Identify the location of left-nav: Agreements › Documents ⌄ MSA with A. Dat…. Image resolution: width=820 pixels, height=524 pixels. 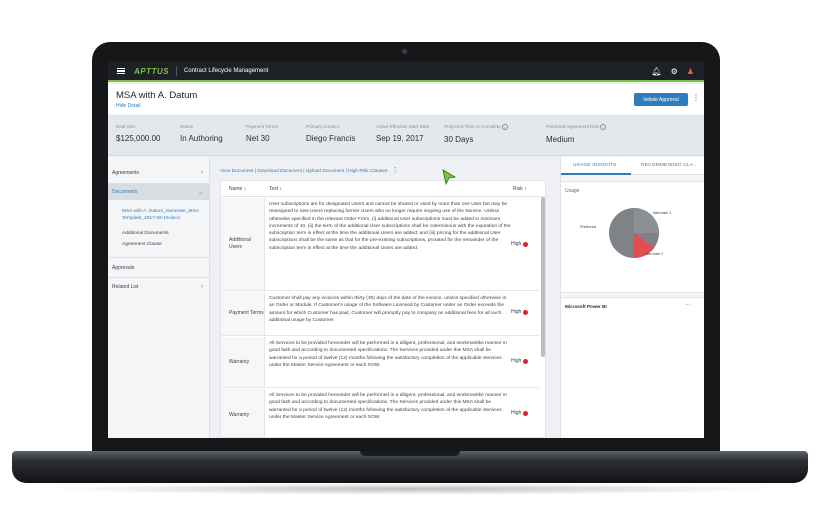
(159, 297).